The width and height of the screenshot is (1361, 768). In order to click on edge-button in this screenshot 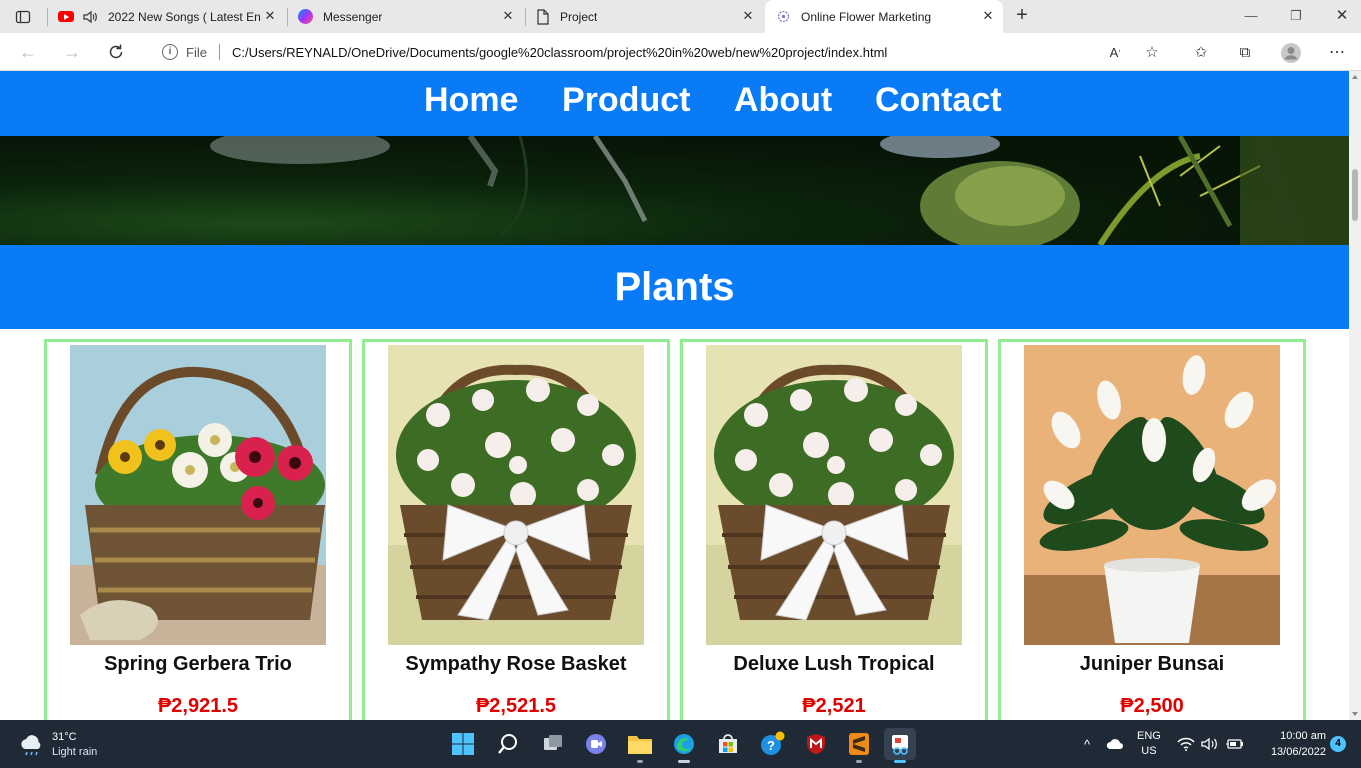, I will do `click(684, 745)`.